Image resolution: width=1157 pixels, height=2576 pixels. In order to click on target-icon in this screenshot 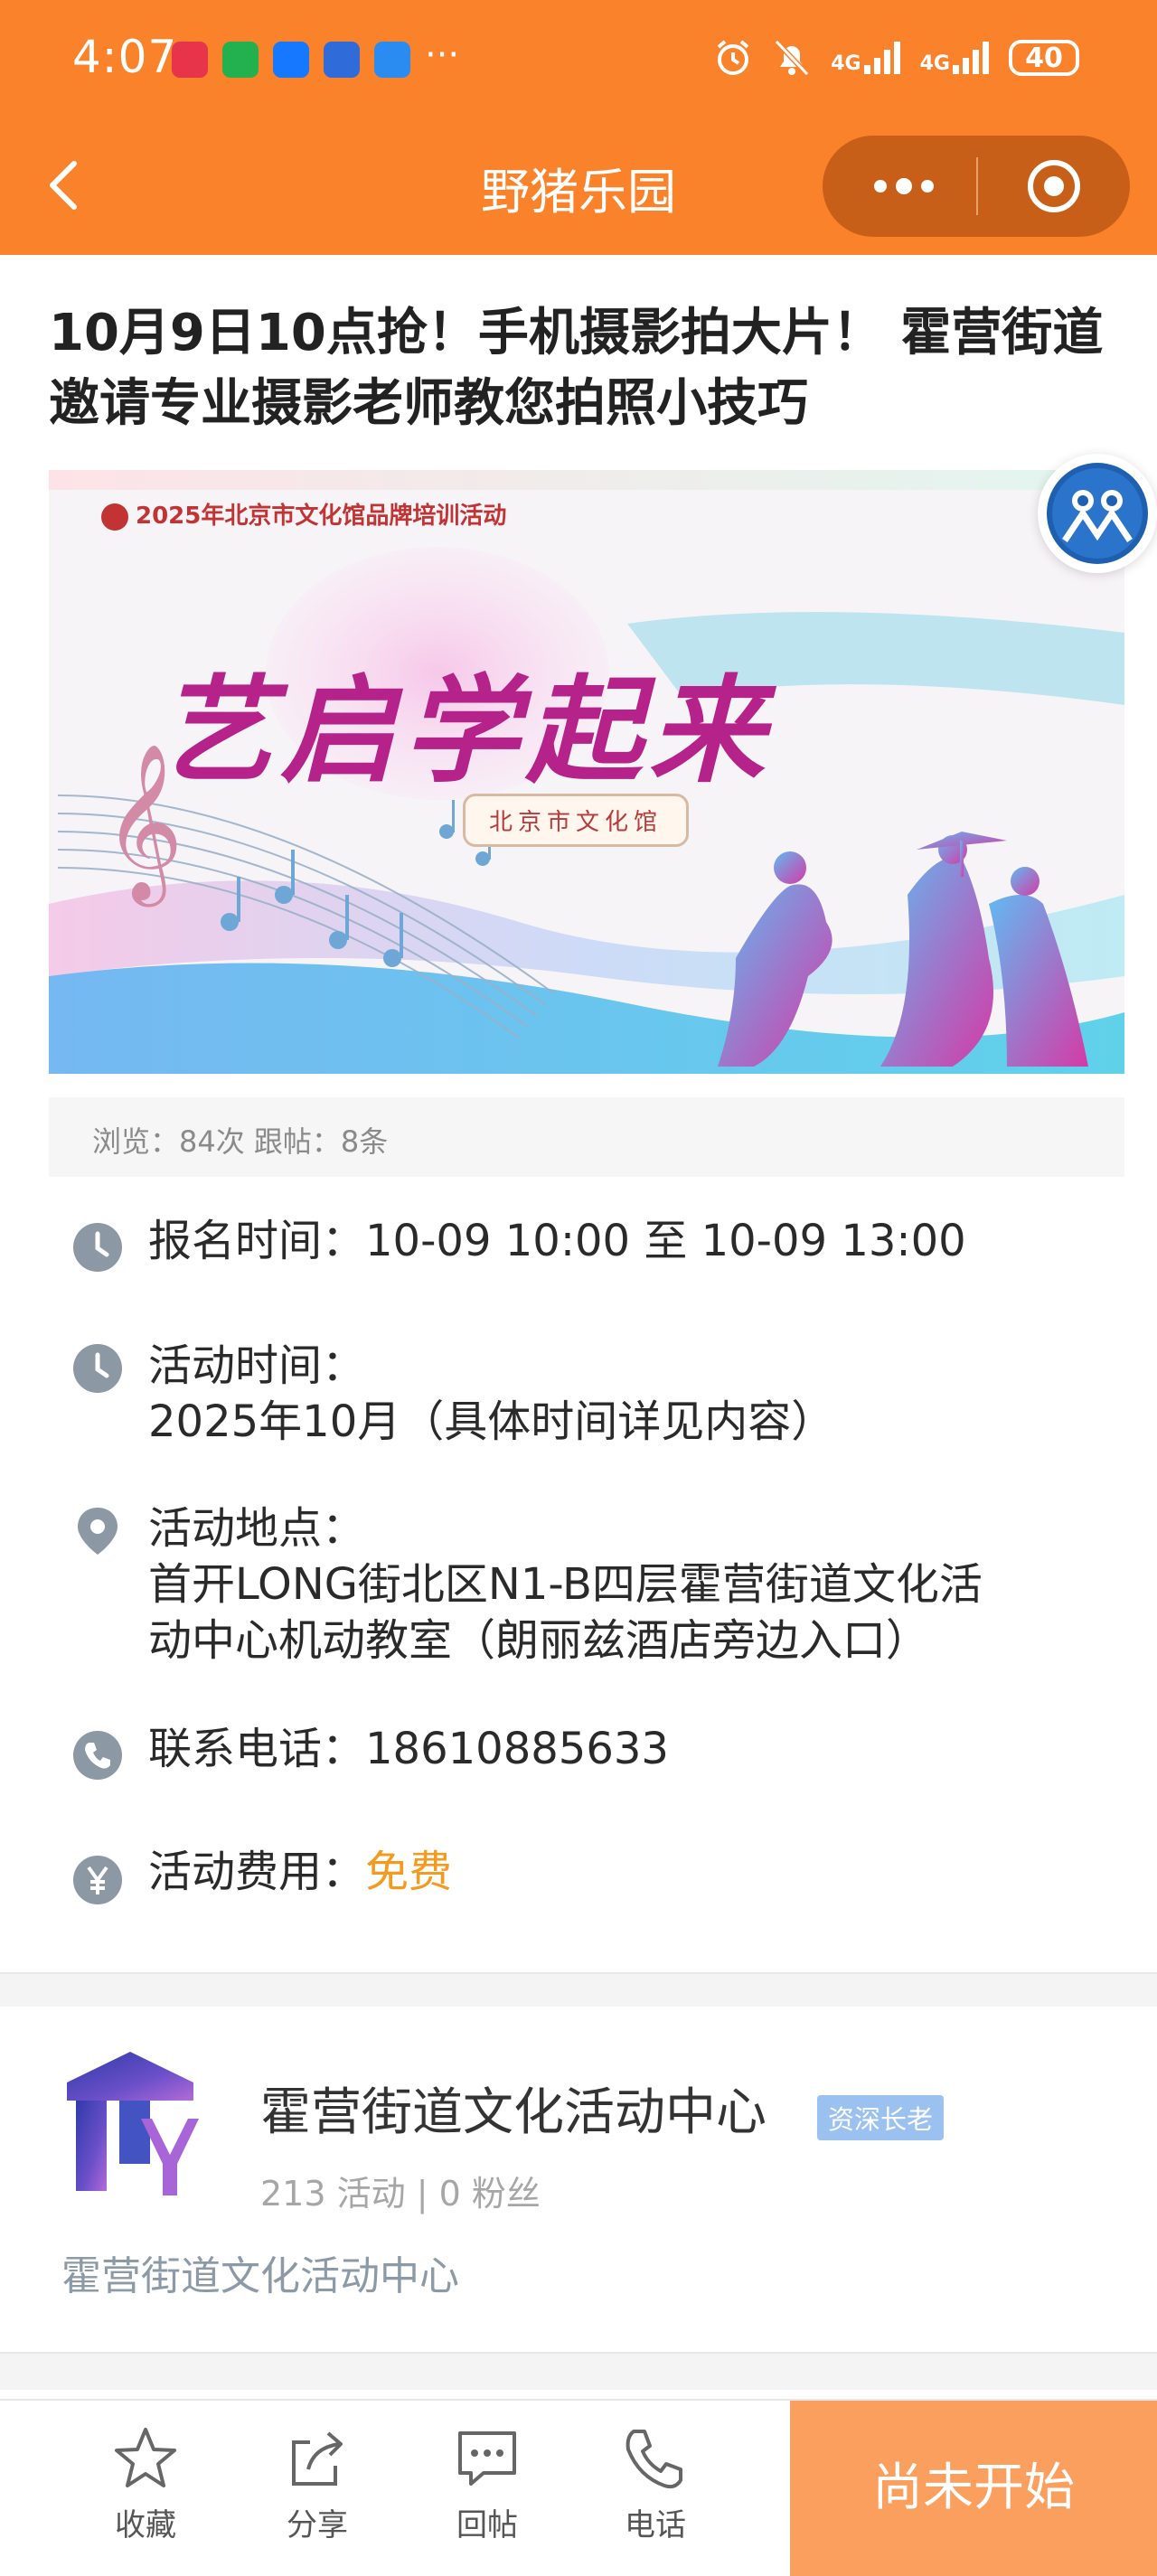, I will do `click(1054, 186)`.